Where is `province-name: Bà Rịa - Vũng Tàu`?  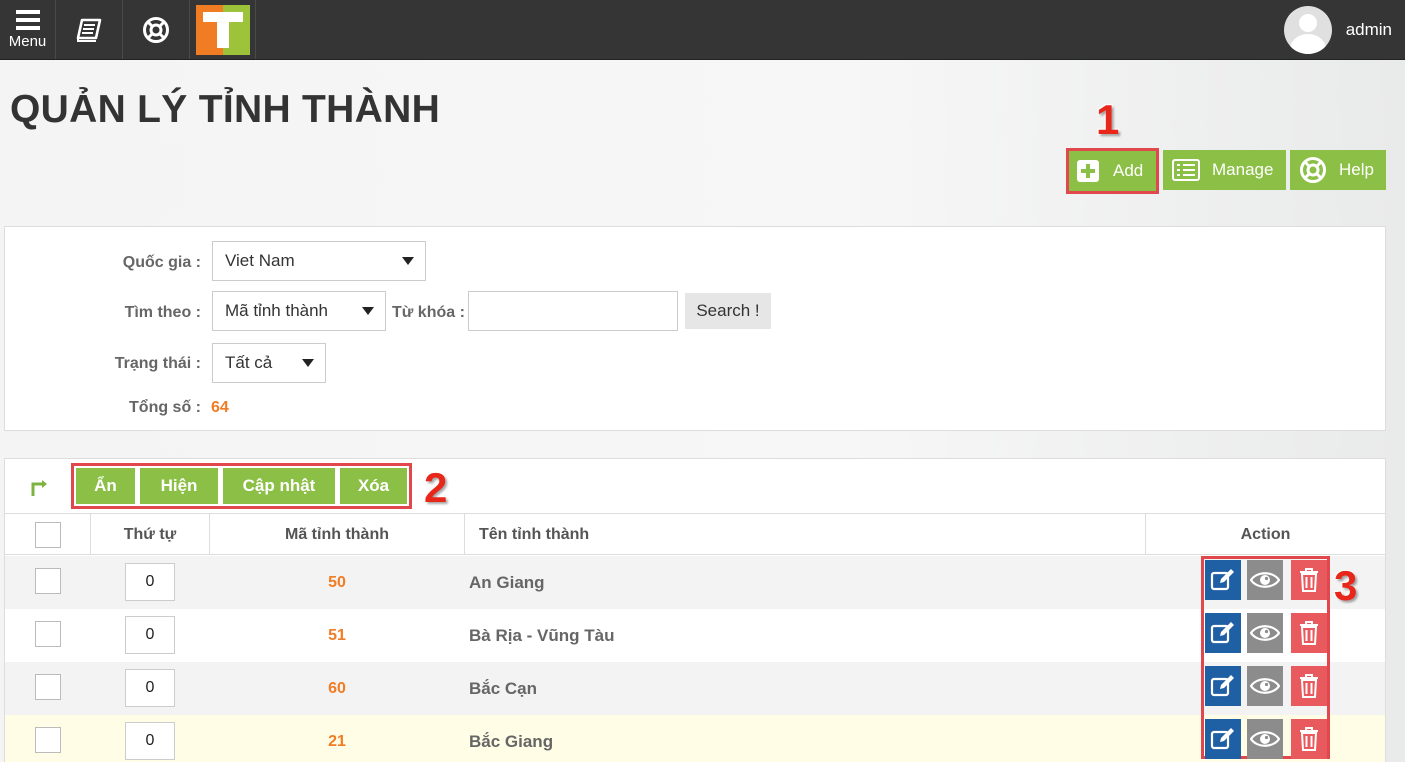 province-name: Bà Rịa - Vũng Tàu is located at coordinates (542, 635).